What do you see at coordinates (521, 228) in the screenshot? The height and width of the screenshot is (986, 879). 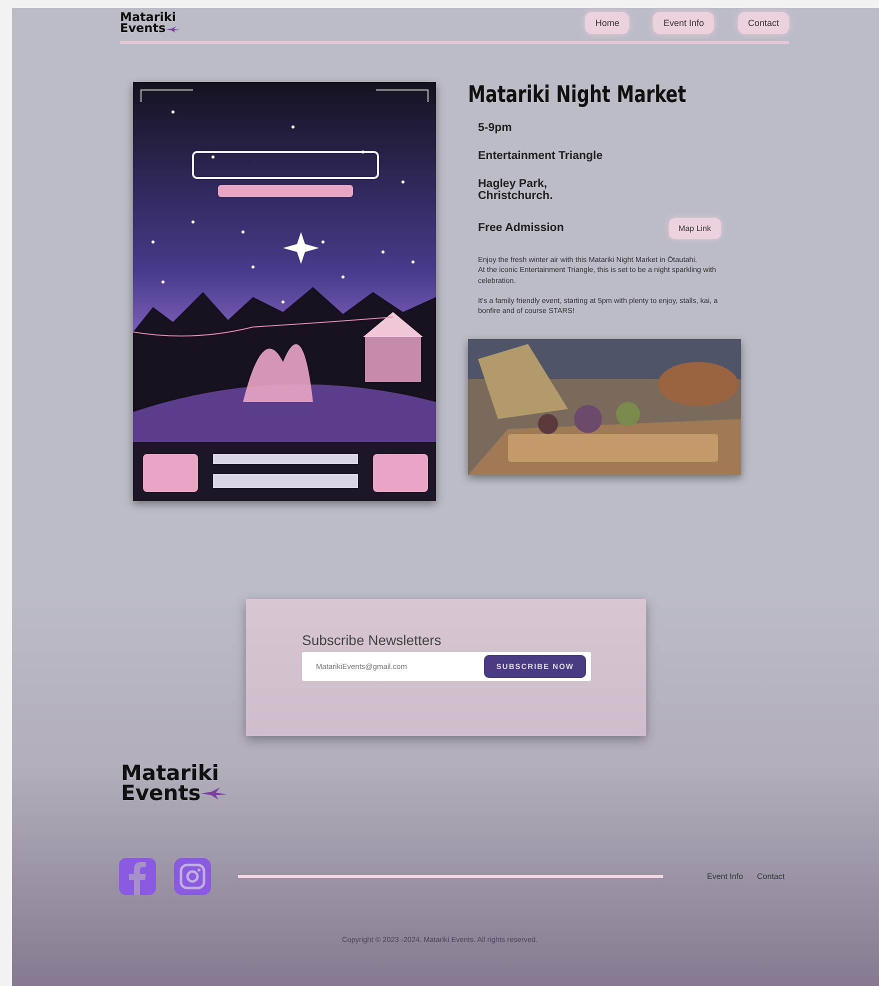 I see `event-detail: Free Admission` at bounding box center [521, 228].